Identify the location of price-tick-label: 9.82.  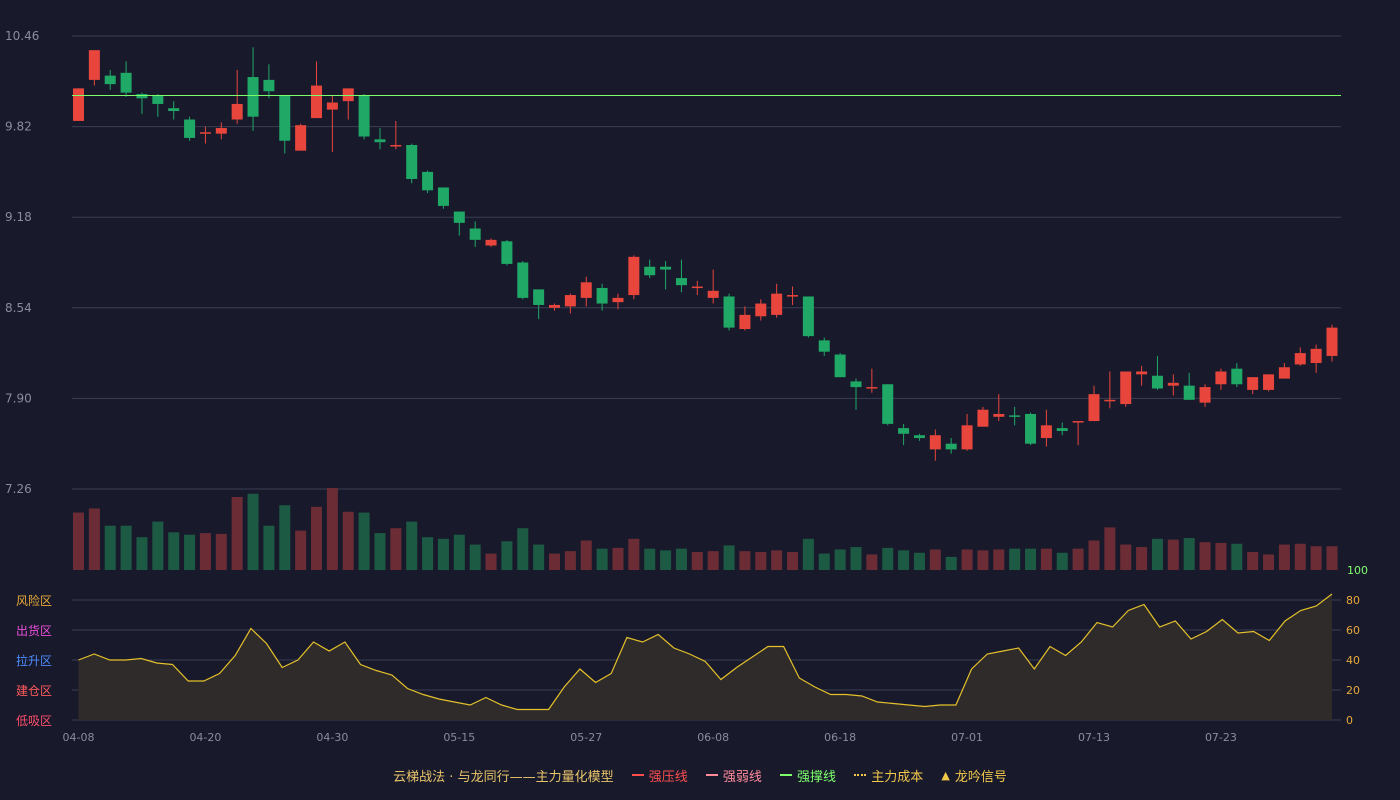
(18, 127).